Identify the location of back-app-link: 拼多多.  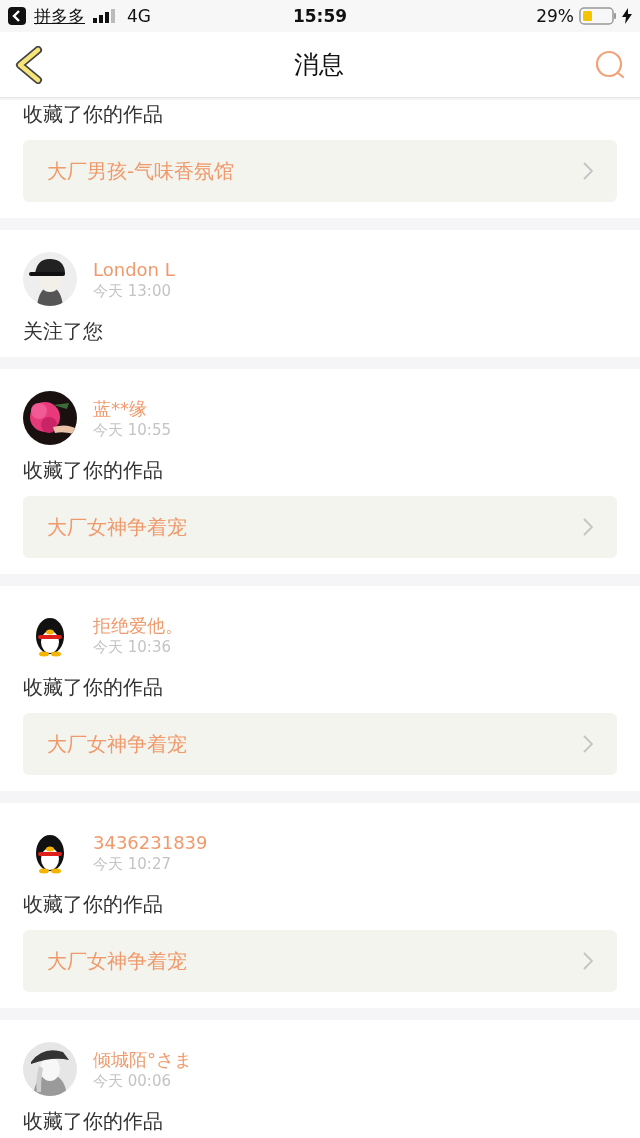
(59, 16).